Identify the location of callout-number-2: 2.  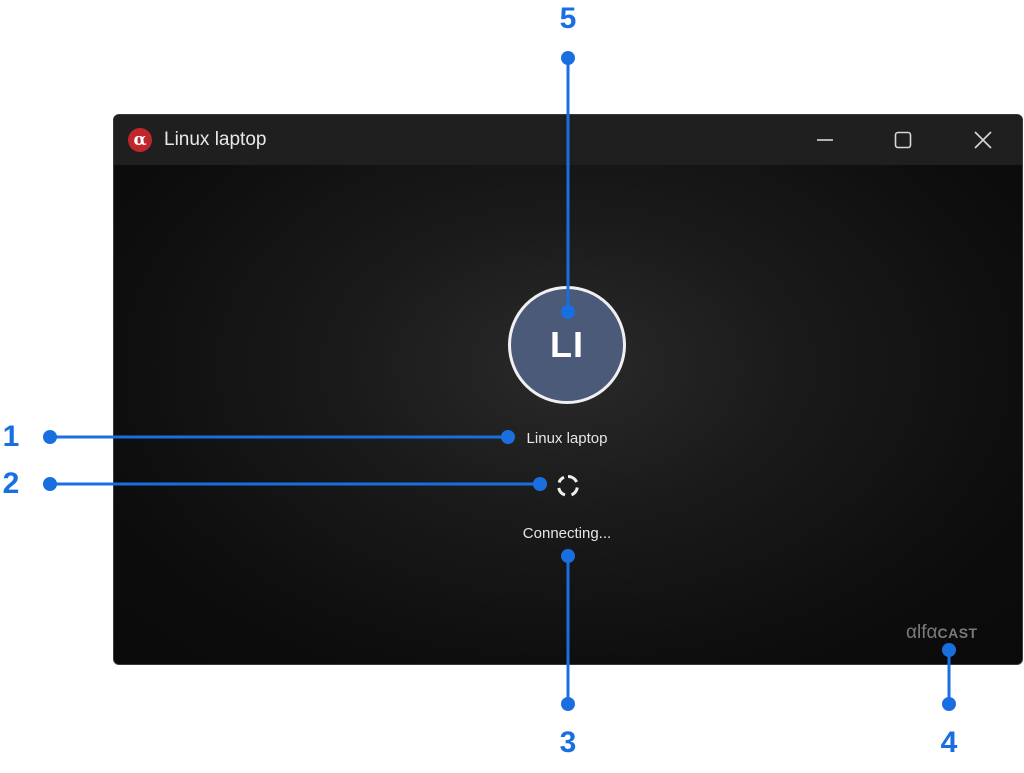
(11, 483).